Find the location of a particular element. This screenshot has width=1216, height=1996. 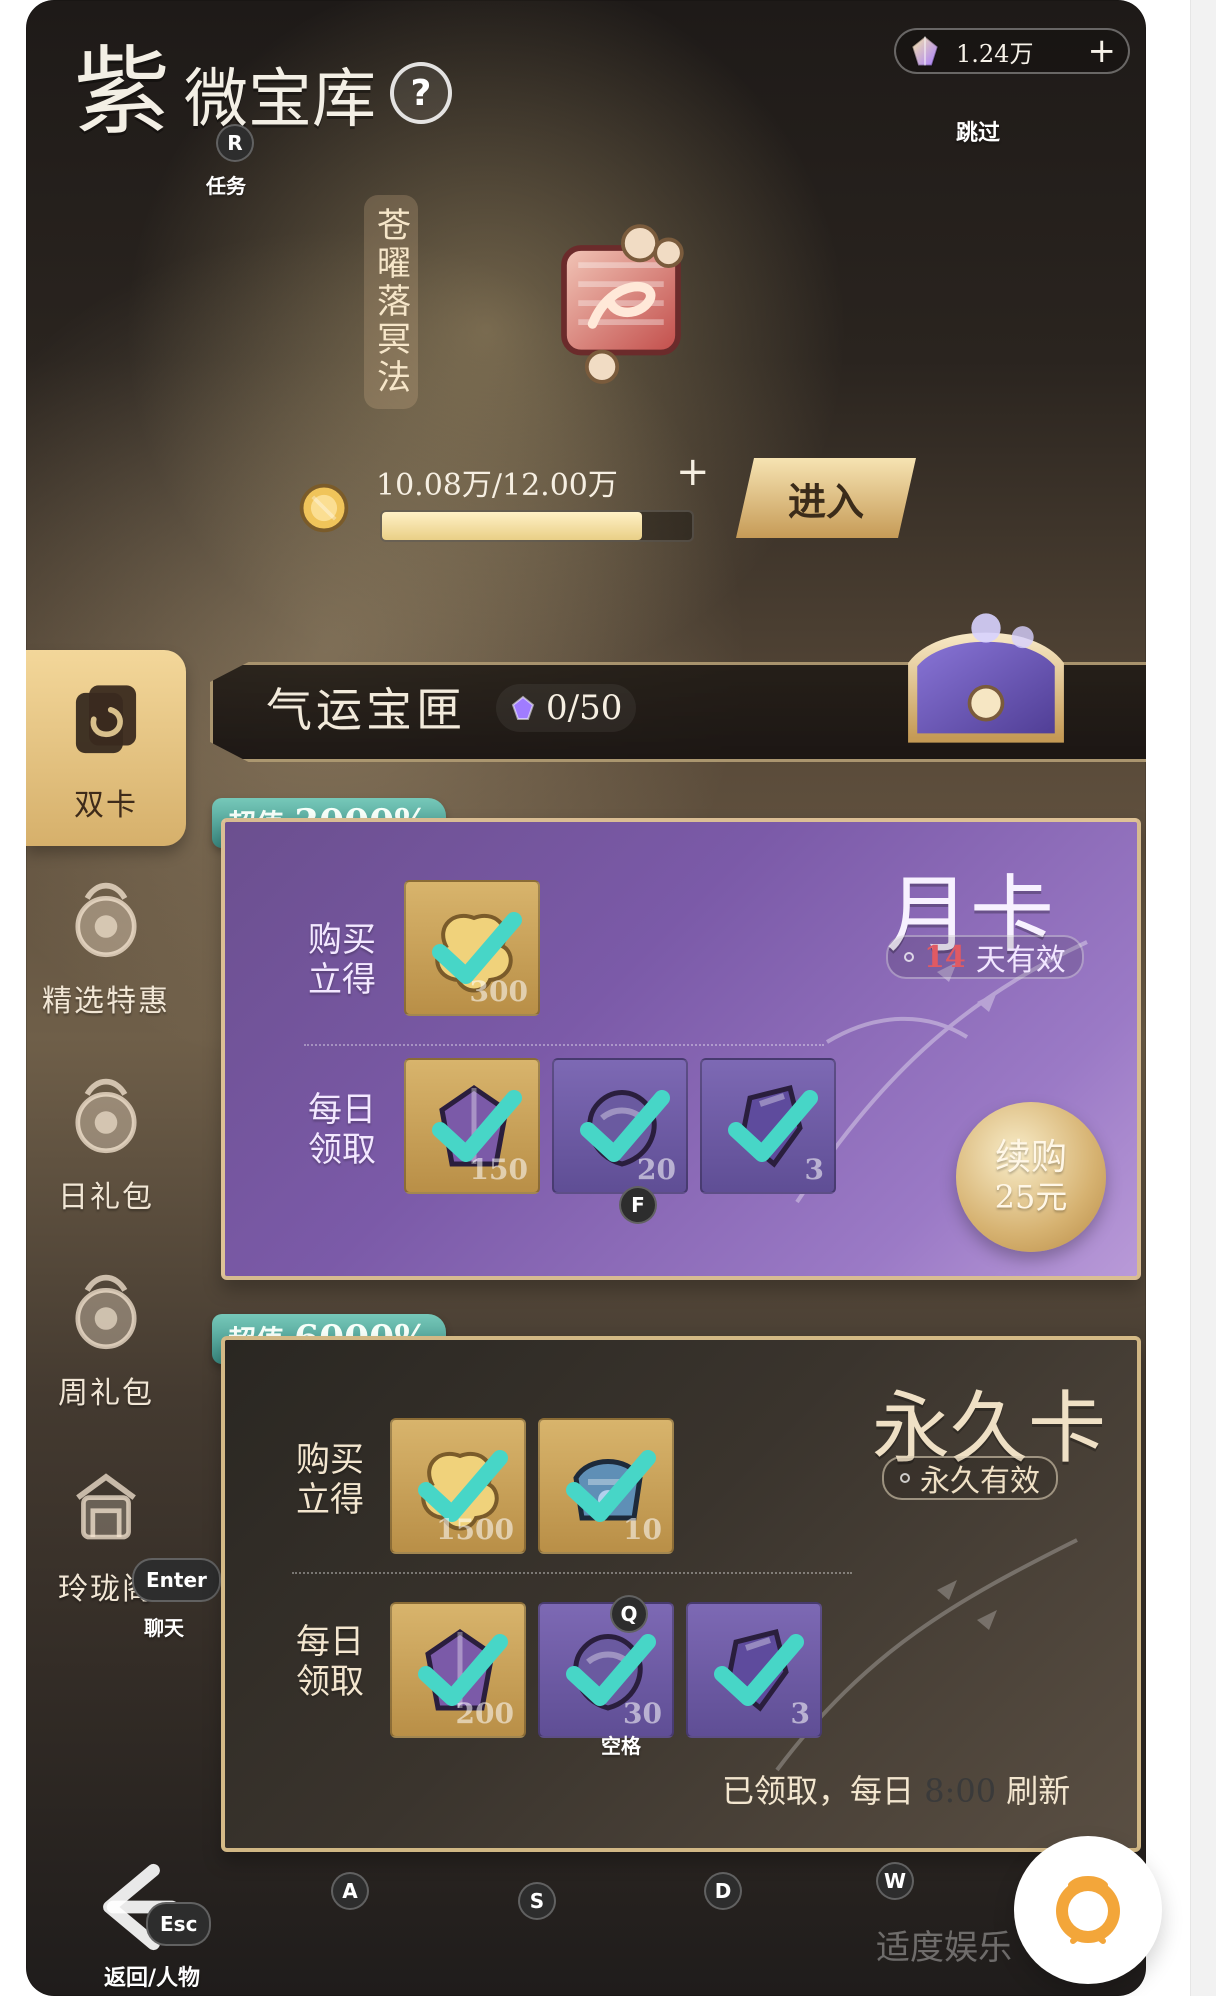

gold-coin-icon is located at coordinates (324, 508).